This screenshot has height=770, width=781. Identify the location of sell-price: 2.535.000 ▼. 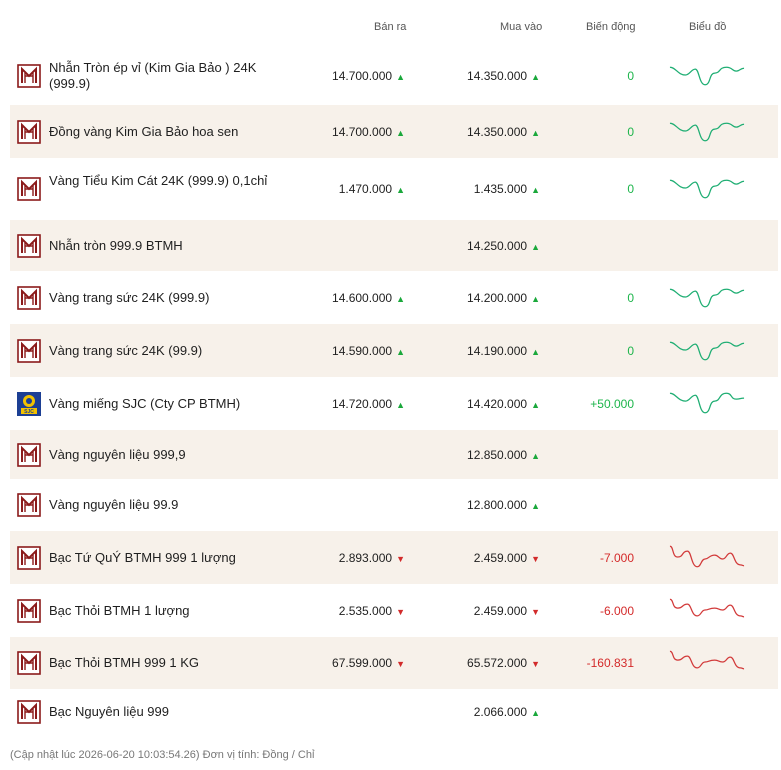
(371, 610).